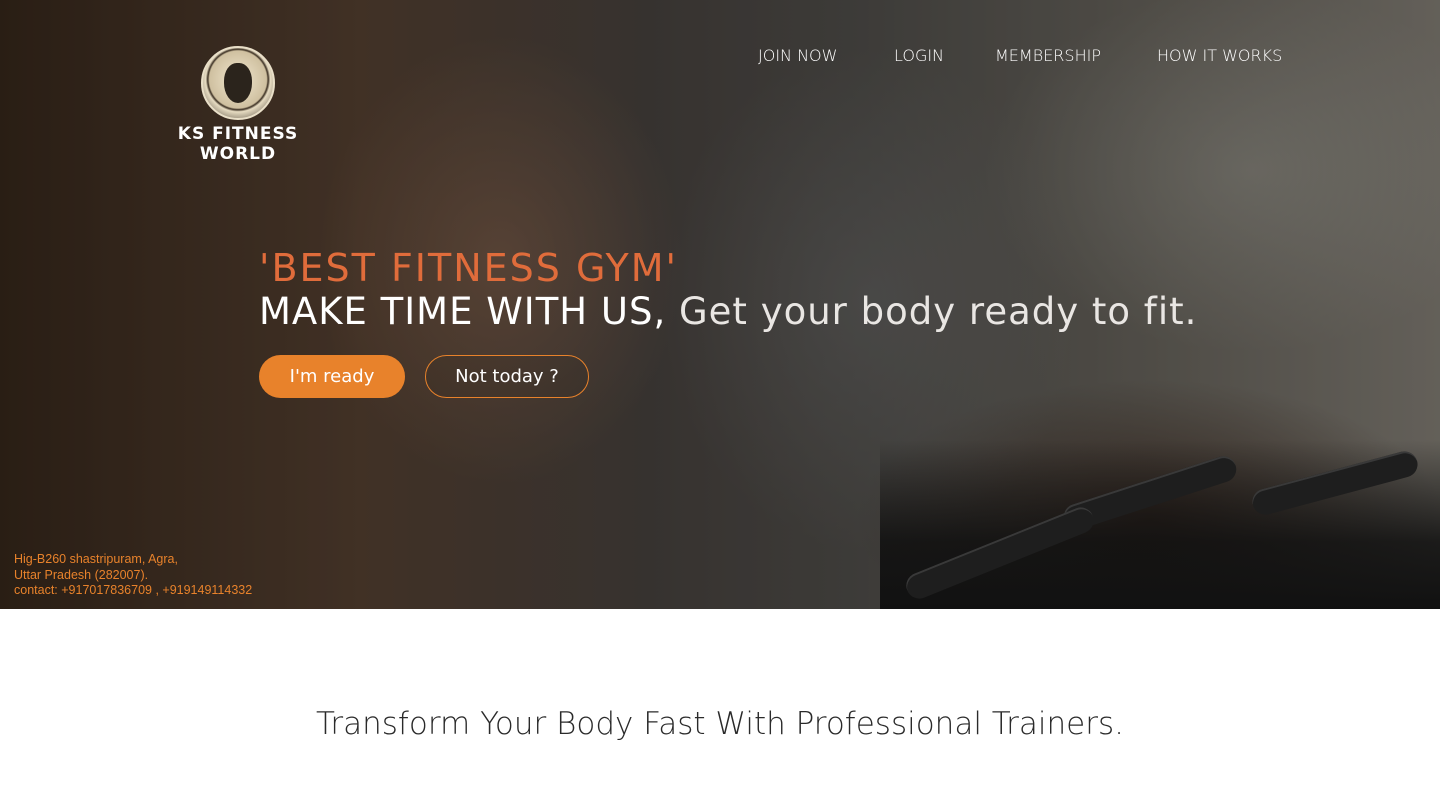 The image size is (1440, 810). What do you see at coordinates (81, 574) in the screenshot?
I see `address-line-2: Uttar Pradesh (282007).` at bounding box center [81, 574].